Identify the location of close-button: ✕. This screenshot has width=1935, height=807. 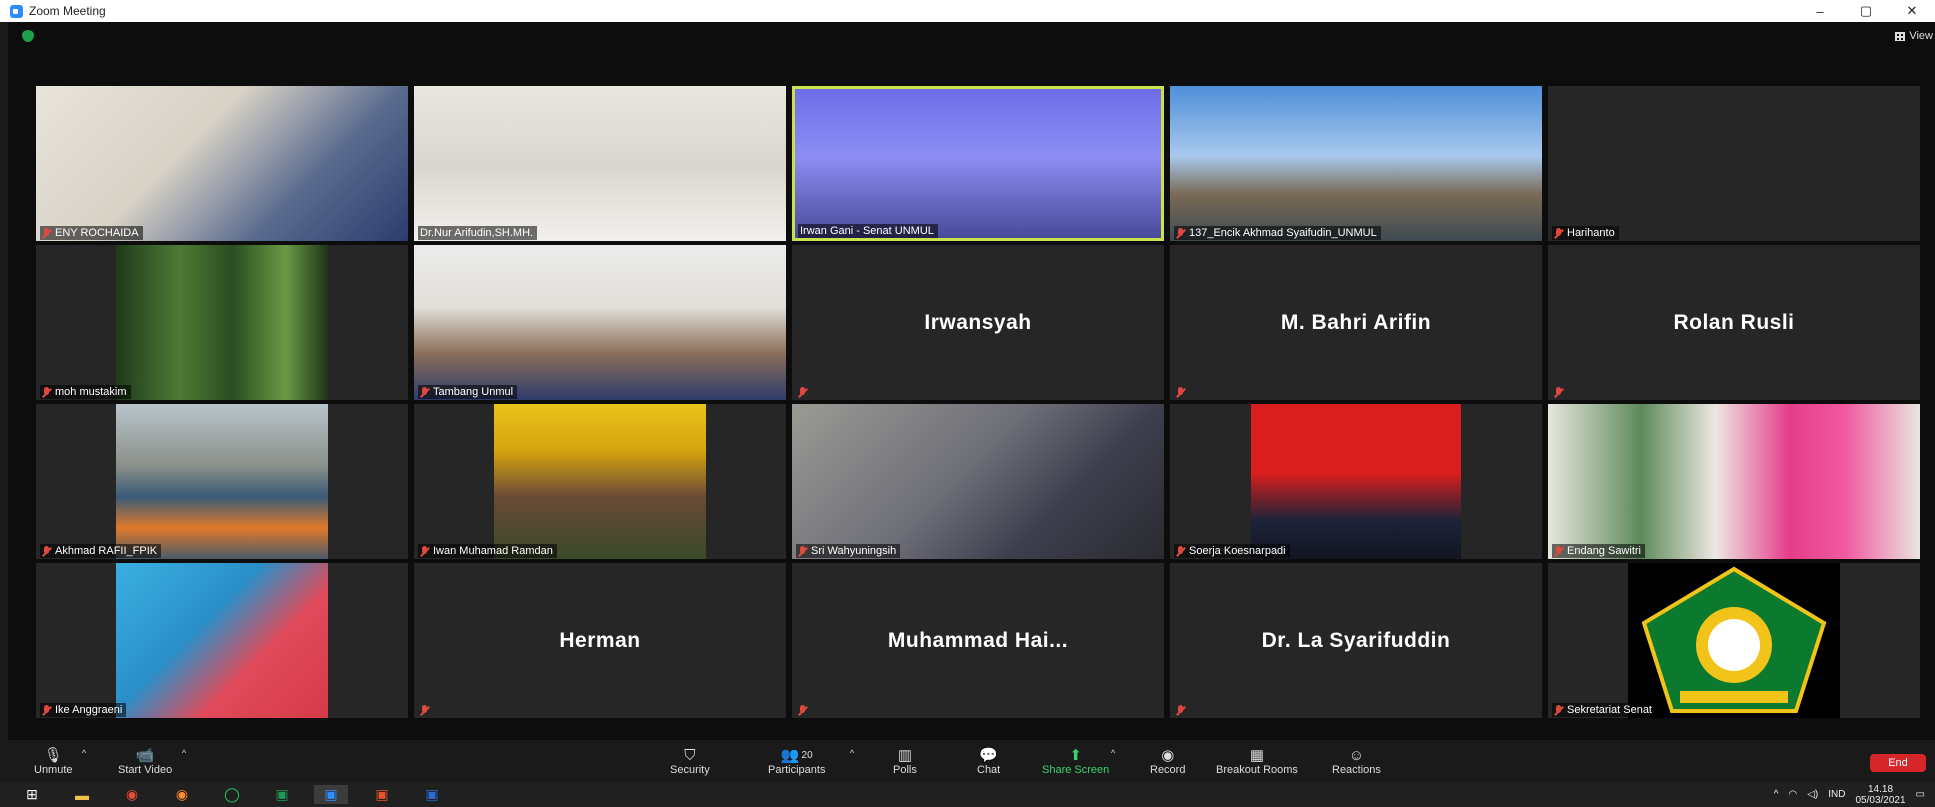
(1912, 11).